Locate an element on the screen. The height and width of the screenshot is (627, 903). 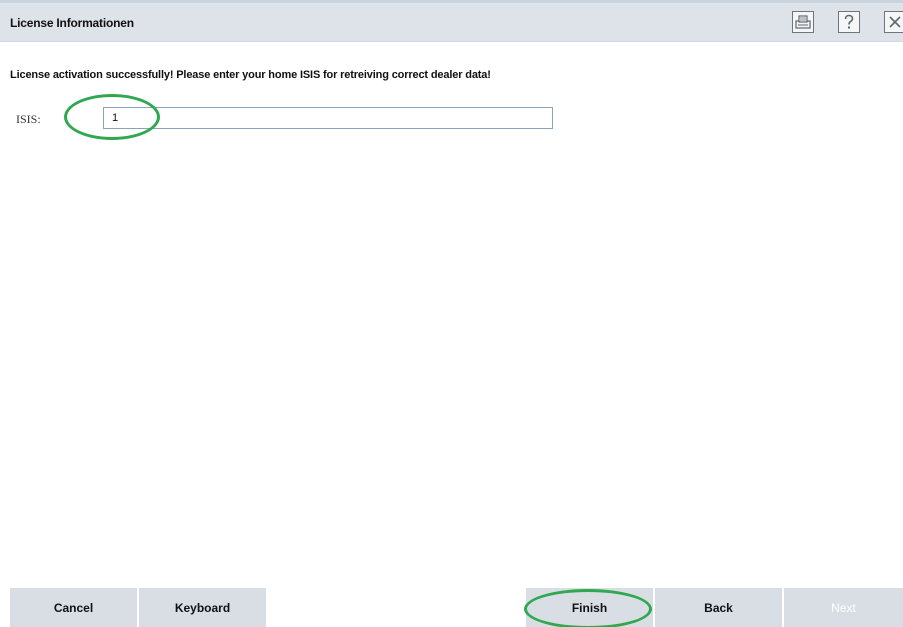
keyboard-button: Keyboard is located at coordinates (202, 607).